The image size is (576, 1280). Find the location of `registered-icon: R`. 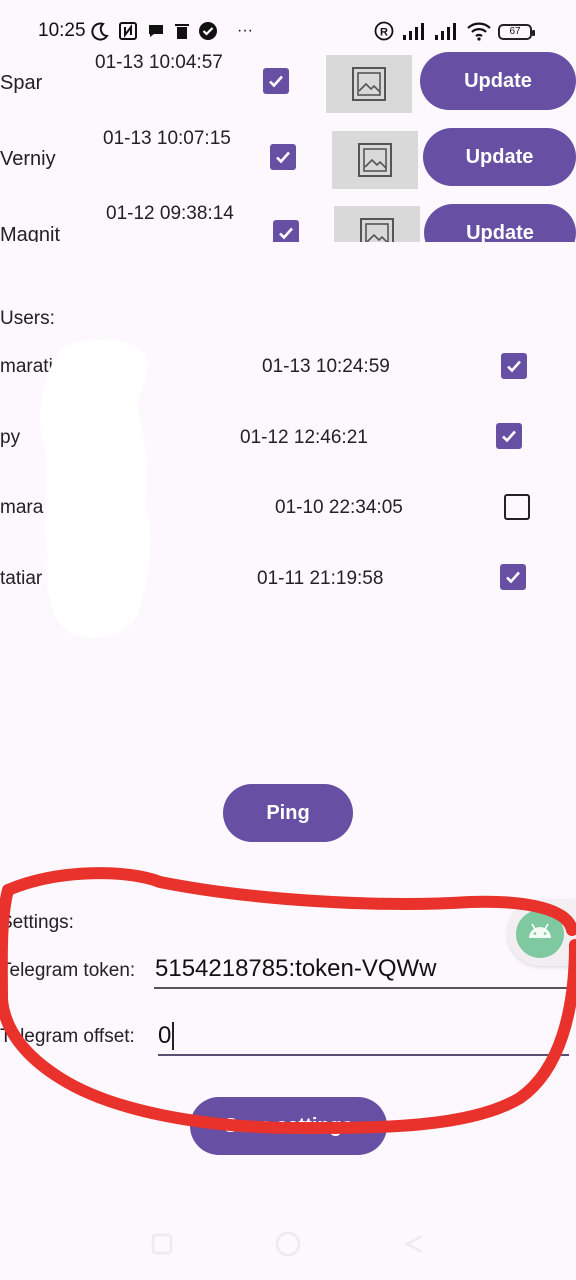

registered-icon: R is located at coordinates (384, 31).